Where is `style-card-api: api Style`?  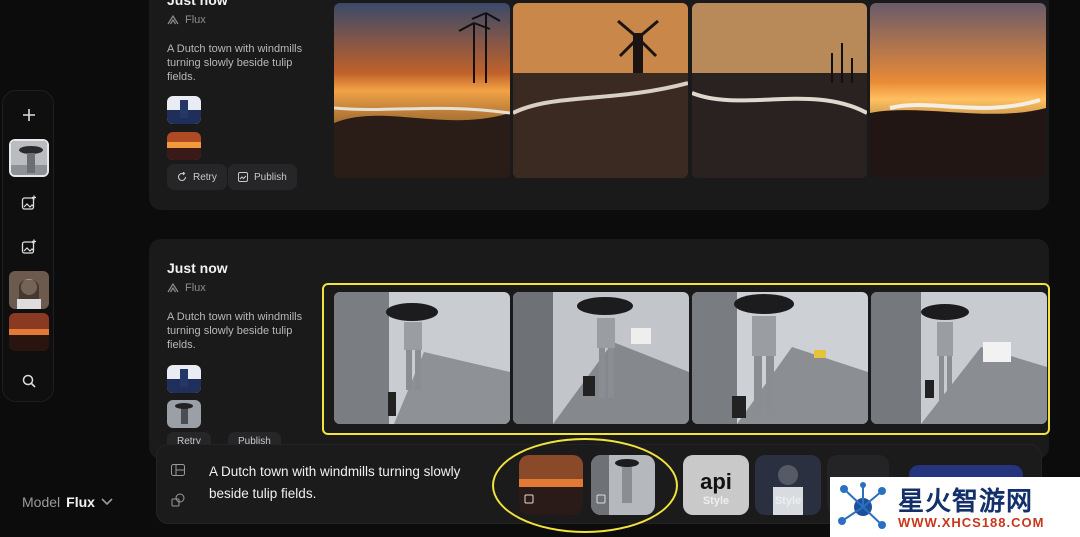
style-card-api: api Style is located at coordinates (716, 485).